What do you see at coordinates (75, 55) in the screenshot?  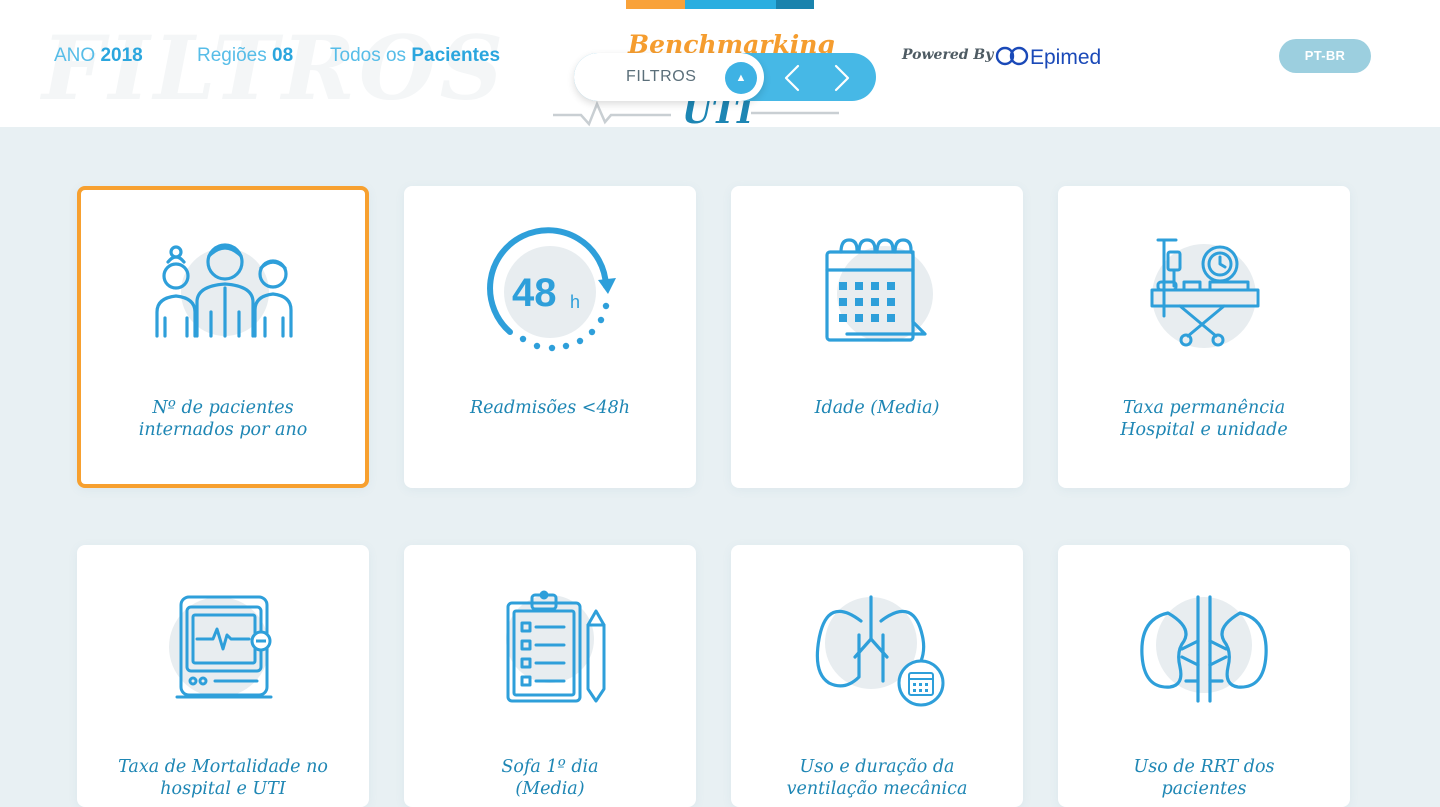 I see `stat-ano-label: ANO` at bounding box center [75, 55].